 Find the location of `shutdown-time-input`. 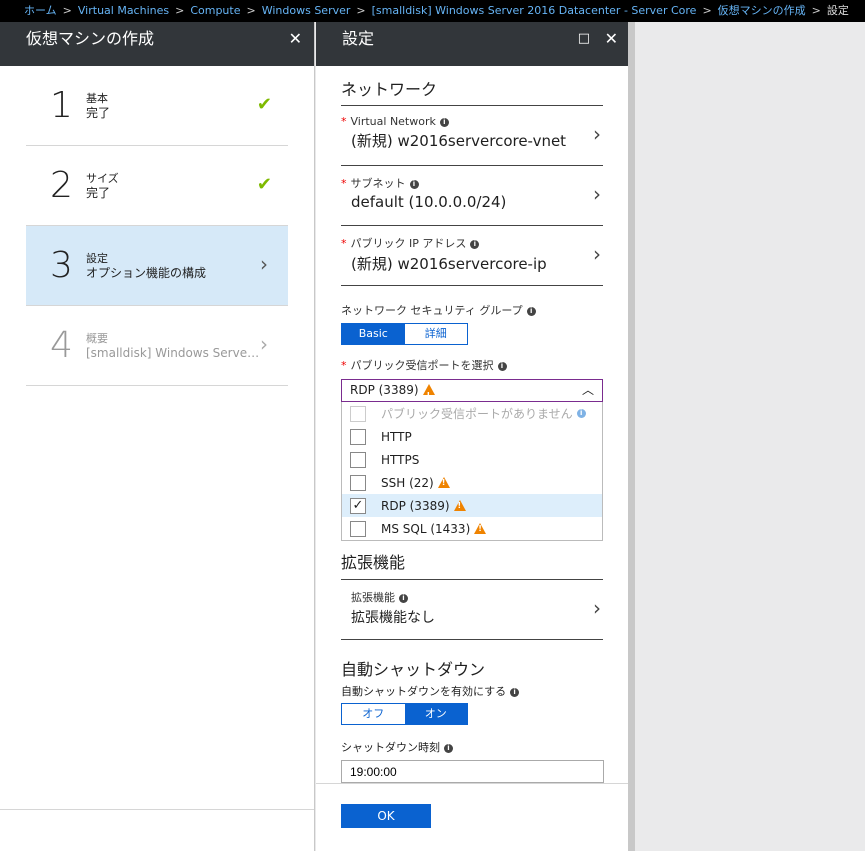

shutdown-time-input is located at coordinates (472, 771).